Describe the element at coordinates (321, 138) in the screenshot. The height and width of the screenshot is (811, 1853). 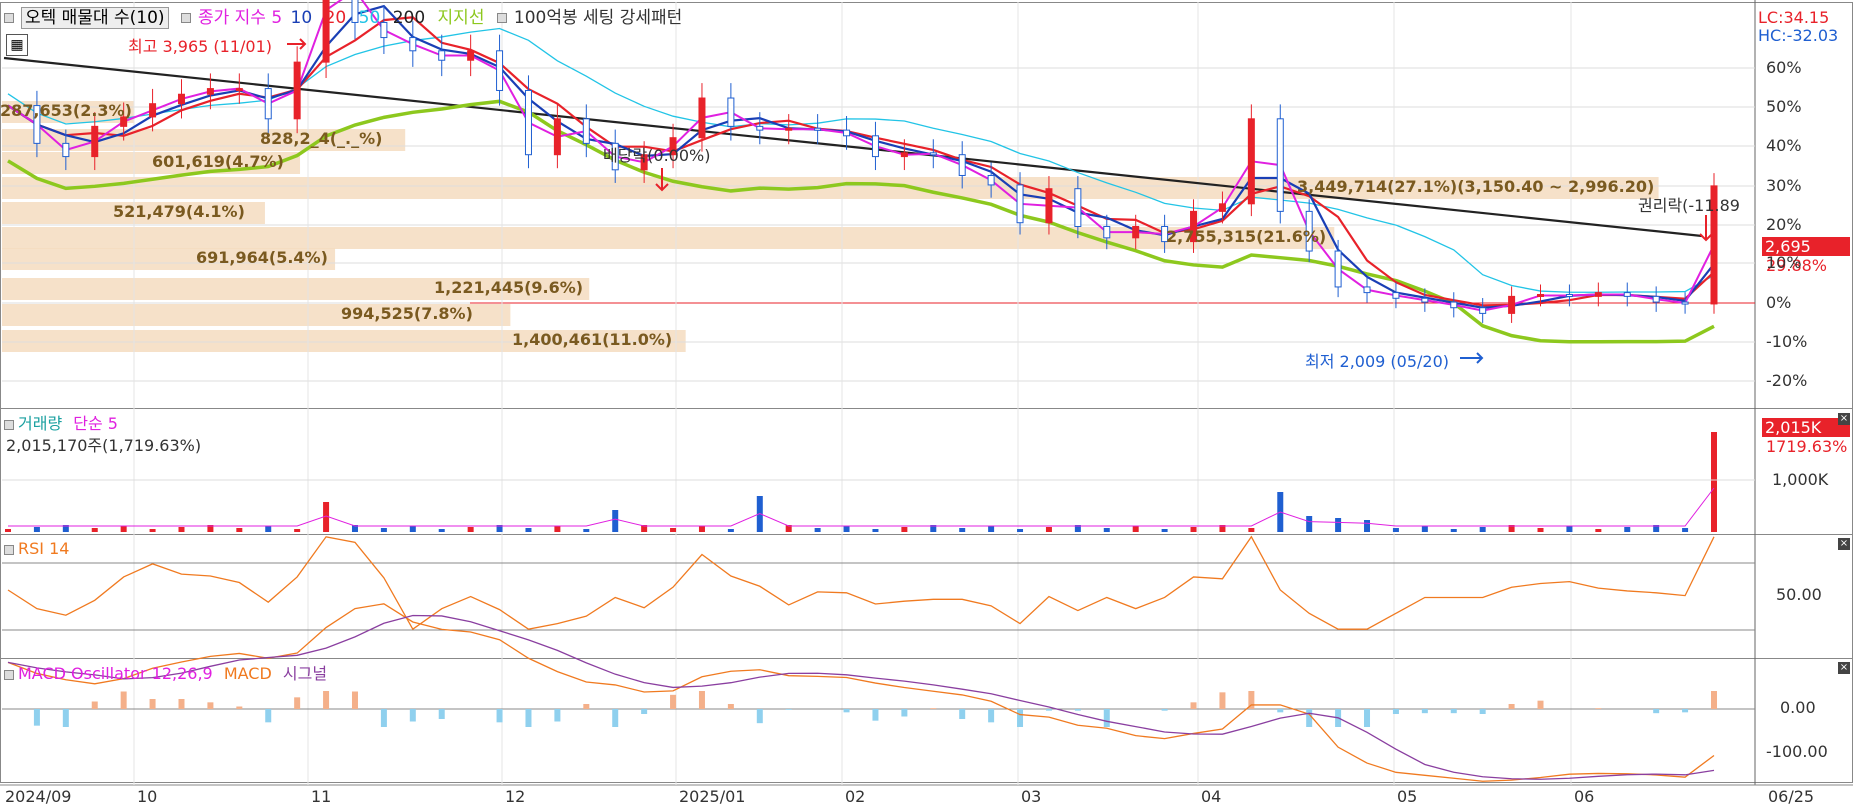
I see `volume-profile-label: 828,2_4(_._%)` at that location.